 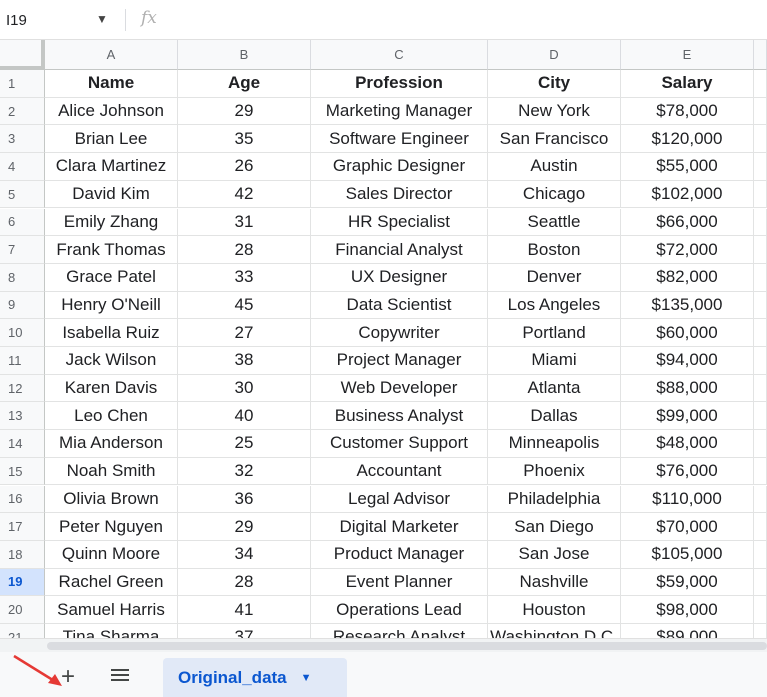 I want to click on cell-city: Washington D.C., so click(x=554, y=631).